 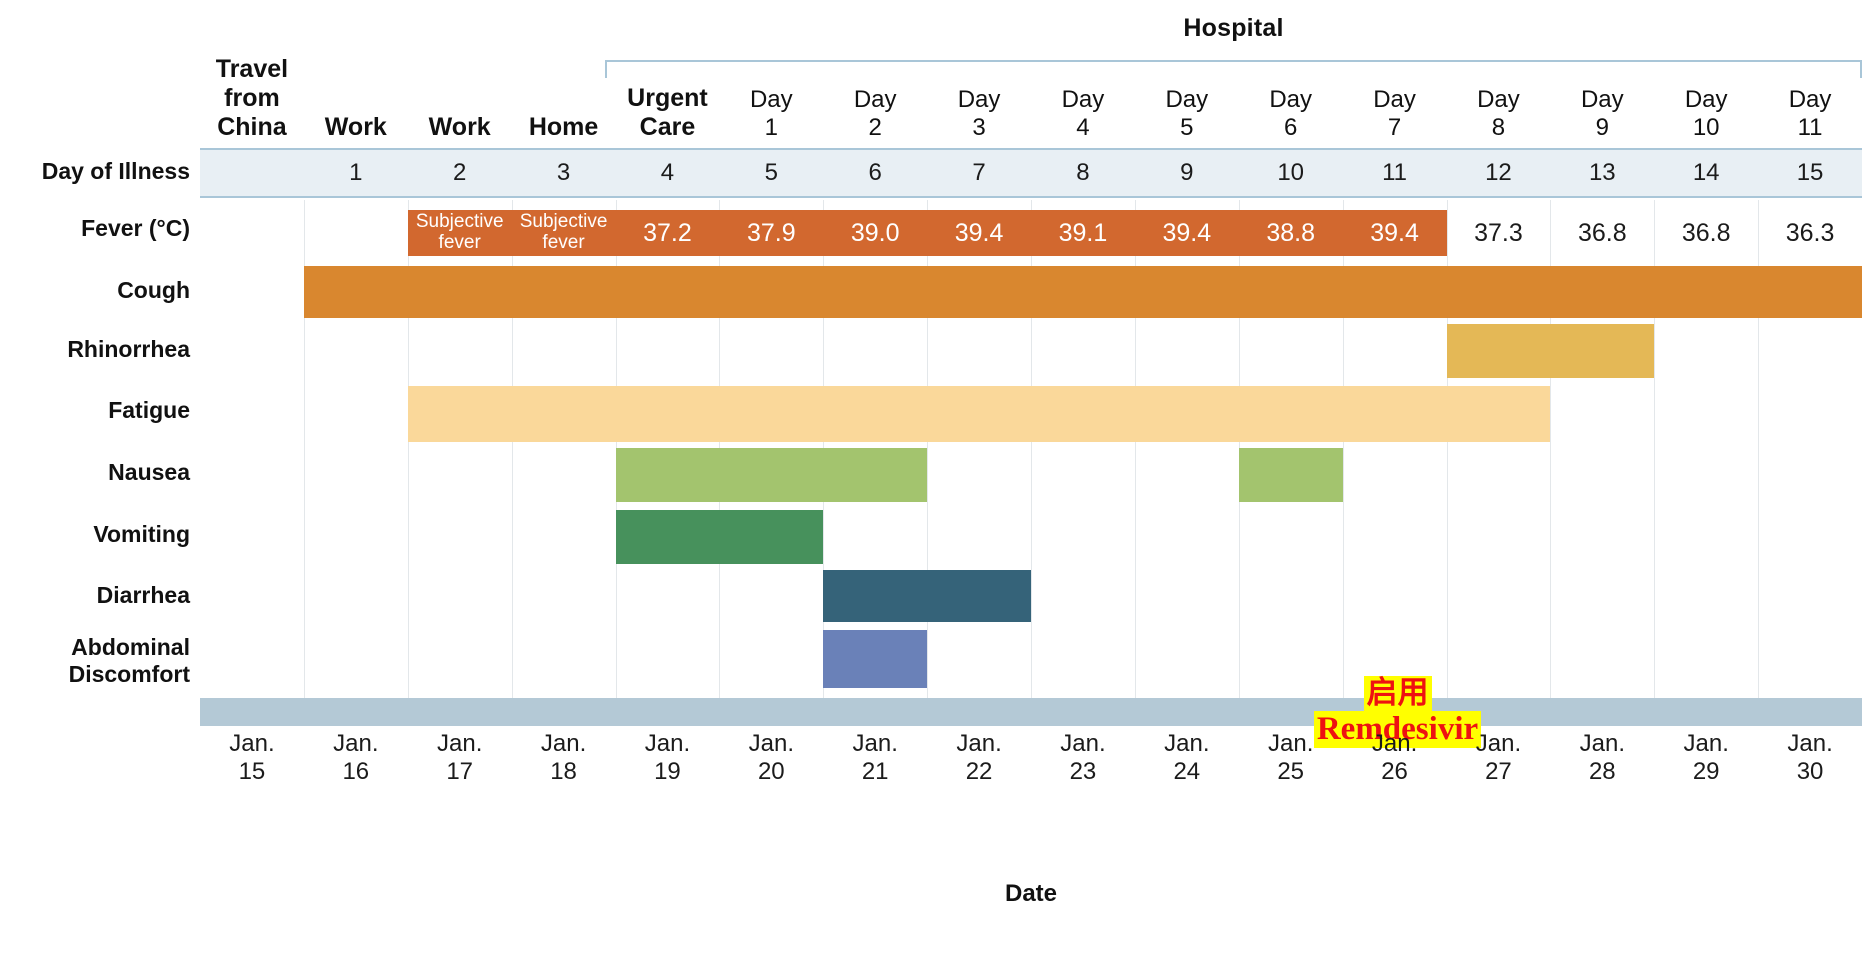 I want to click on date-label: Jan. 28, so click(x=1602, y=766).